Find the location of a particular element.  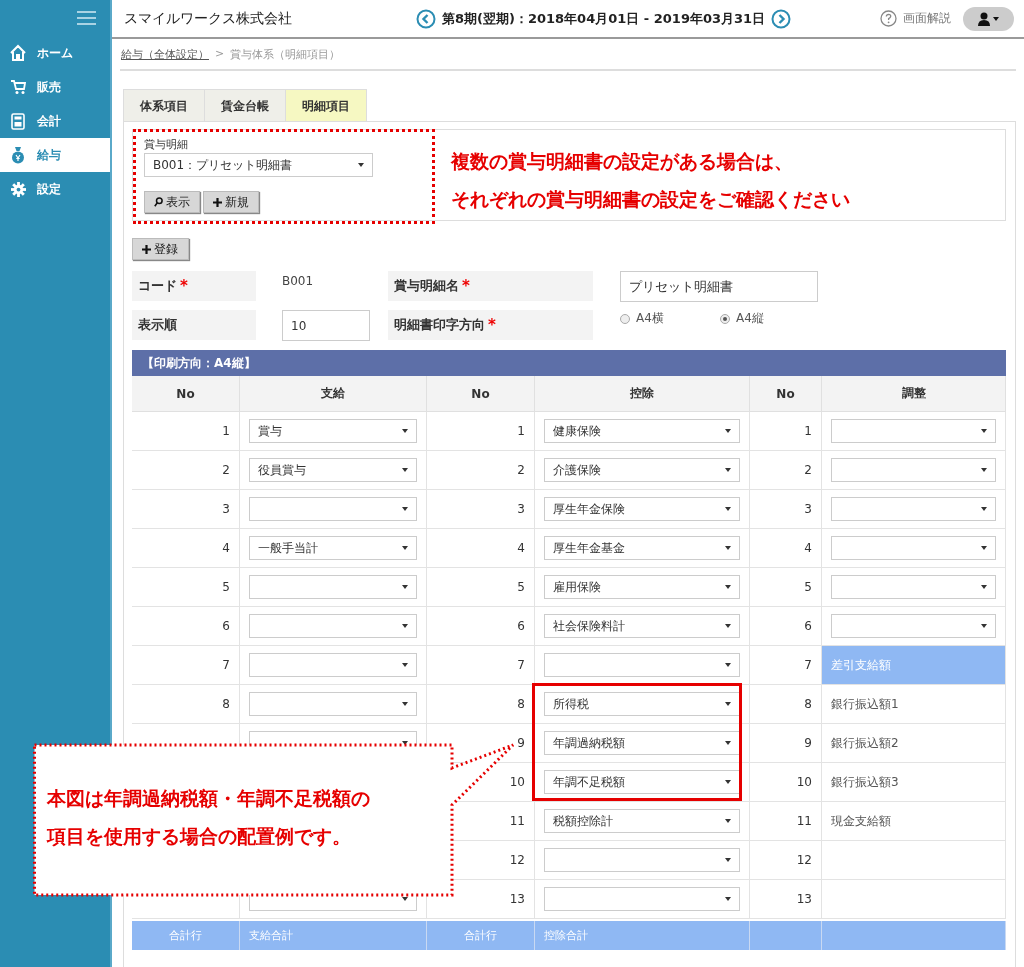

sidebar-item: 設定 is located at coordinates (55, 189).